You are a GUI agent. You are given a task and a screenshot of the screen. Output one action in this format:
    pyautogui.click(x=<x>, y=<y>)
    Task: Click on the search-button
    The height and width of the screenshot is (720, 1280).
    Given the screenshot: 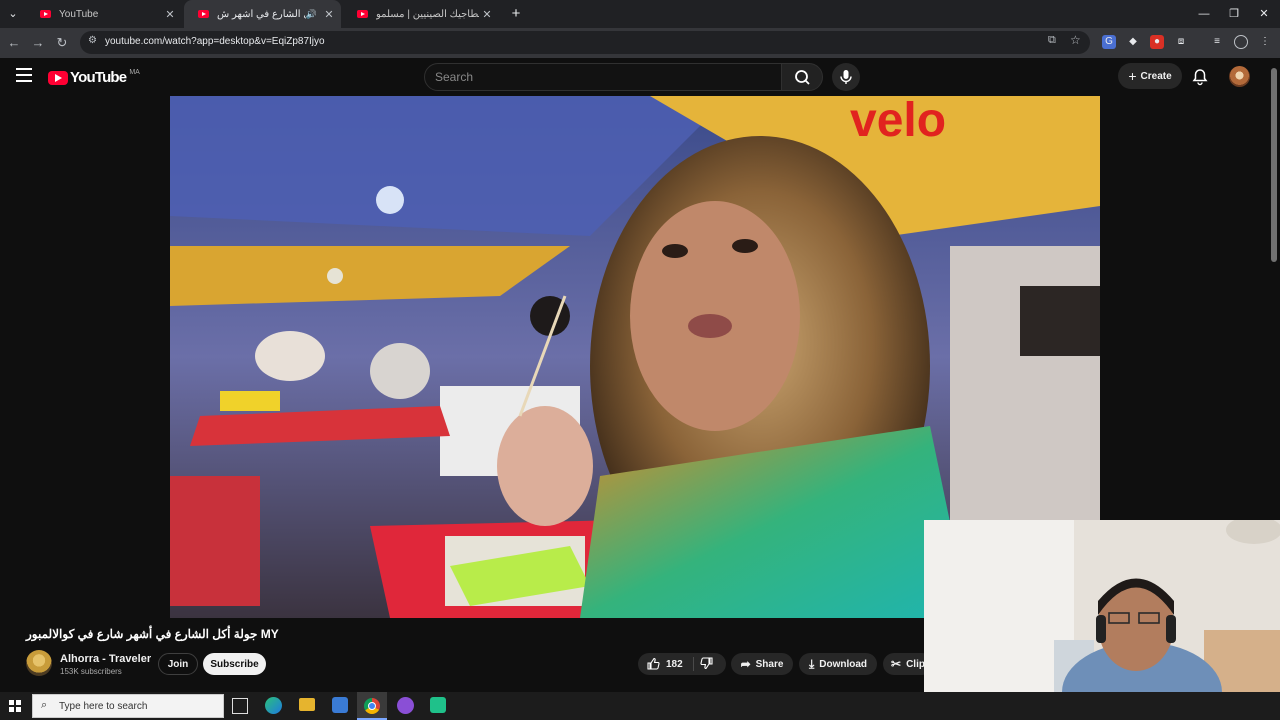 What is the action you would take?
    pyautogui.click(x=802, y=77)
    